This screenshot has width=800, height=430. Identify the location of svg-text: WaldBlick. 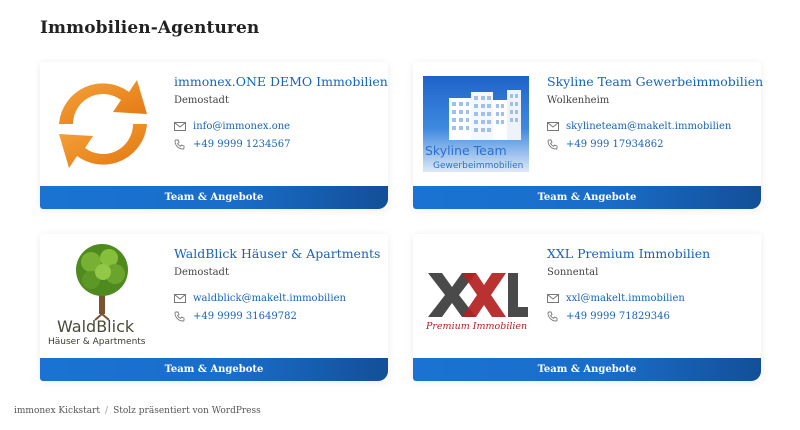
(96, 326).